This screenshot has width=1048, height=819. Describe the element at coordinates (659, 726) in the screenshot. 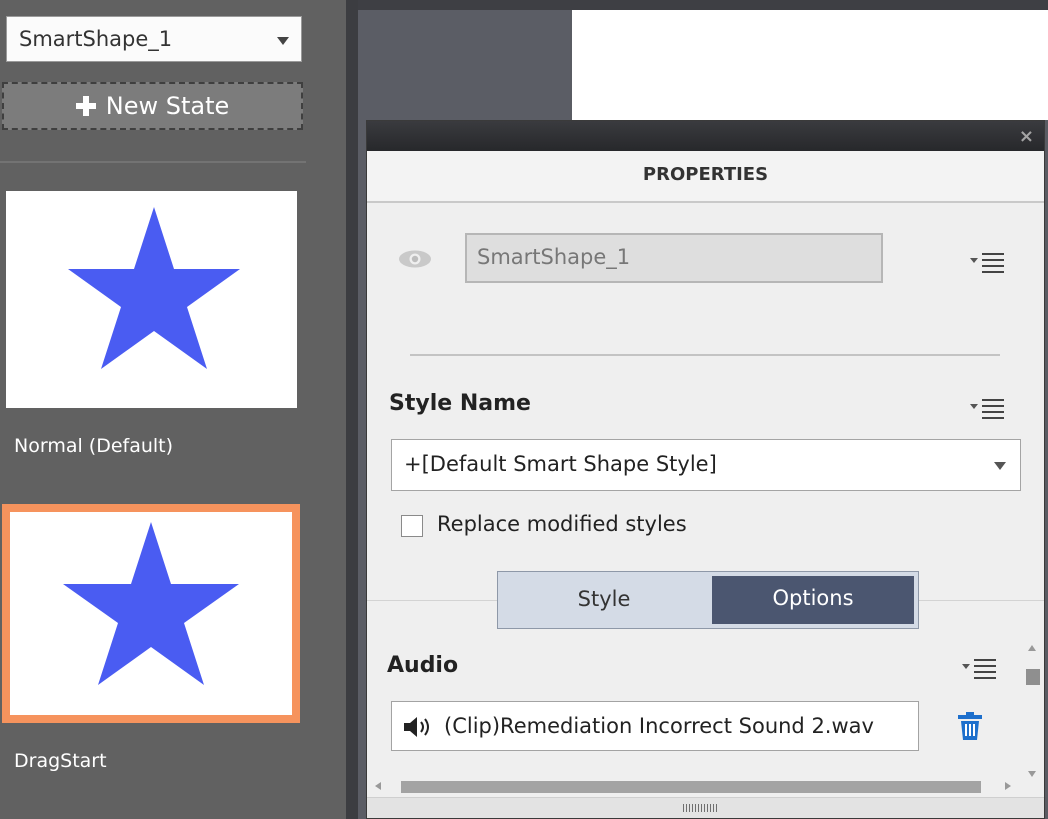

I see `audio-clip-name: (Clip)Remediation Incorrect Sound 2.wav` at that location.